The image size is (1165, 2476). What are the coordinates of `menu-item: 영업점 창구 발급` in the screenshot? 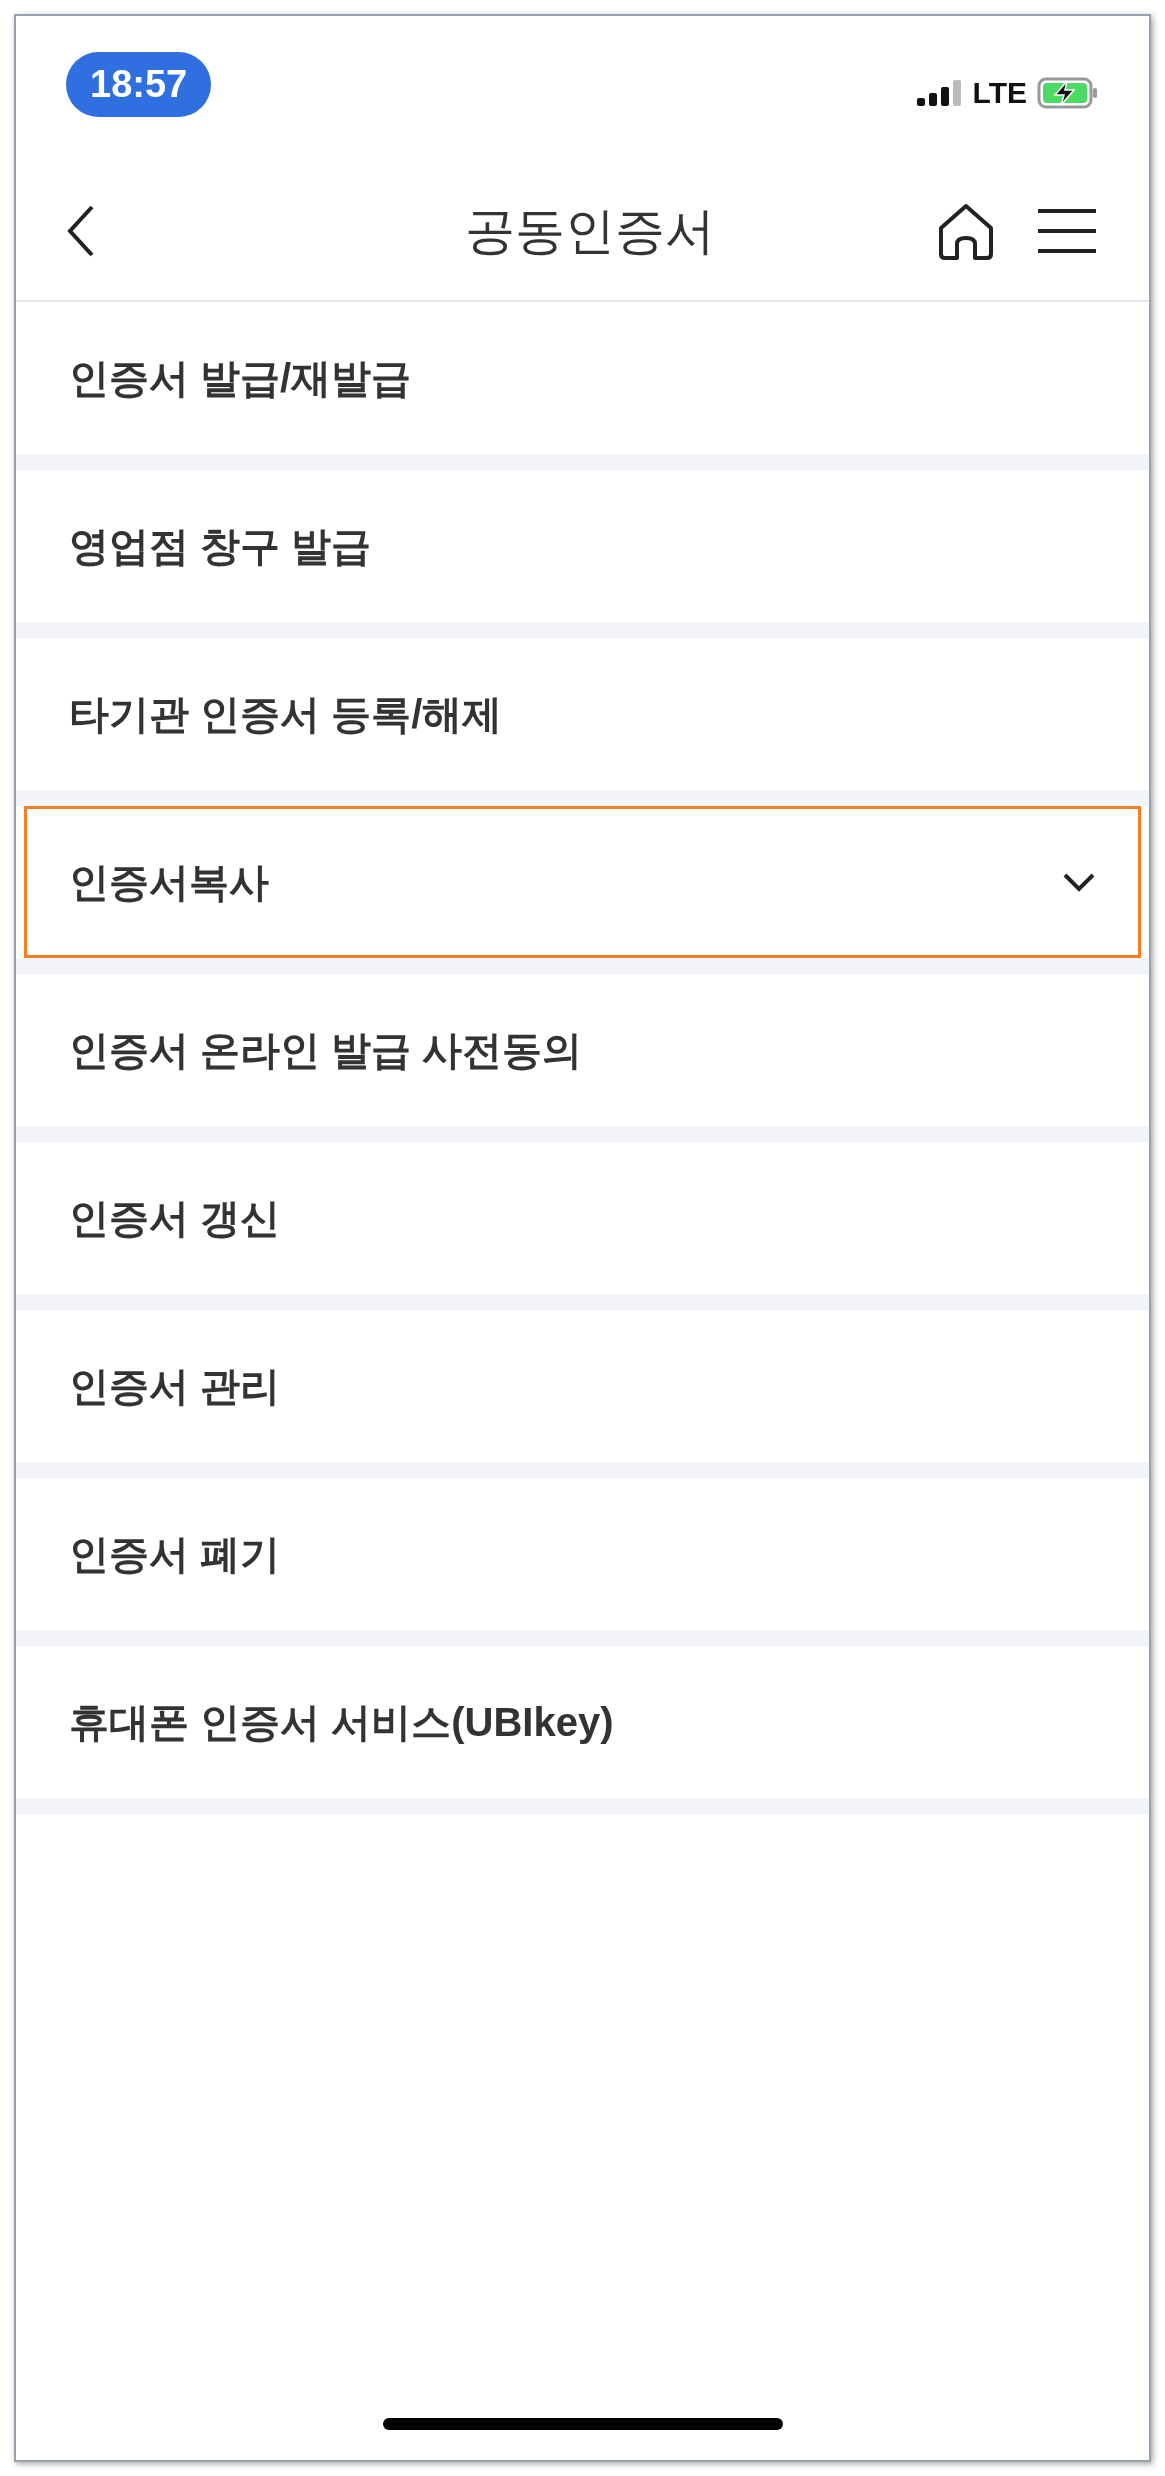 It's located at (582, 546).